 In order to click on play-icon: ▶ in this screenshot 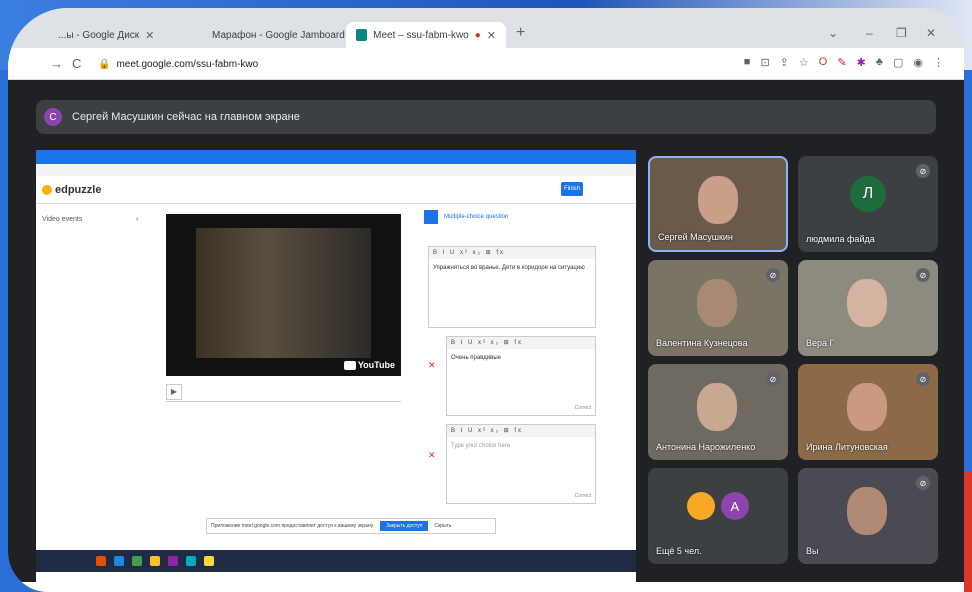, I will do `click(174, 391)`.